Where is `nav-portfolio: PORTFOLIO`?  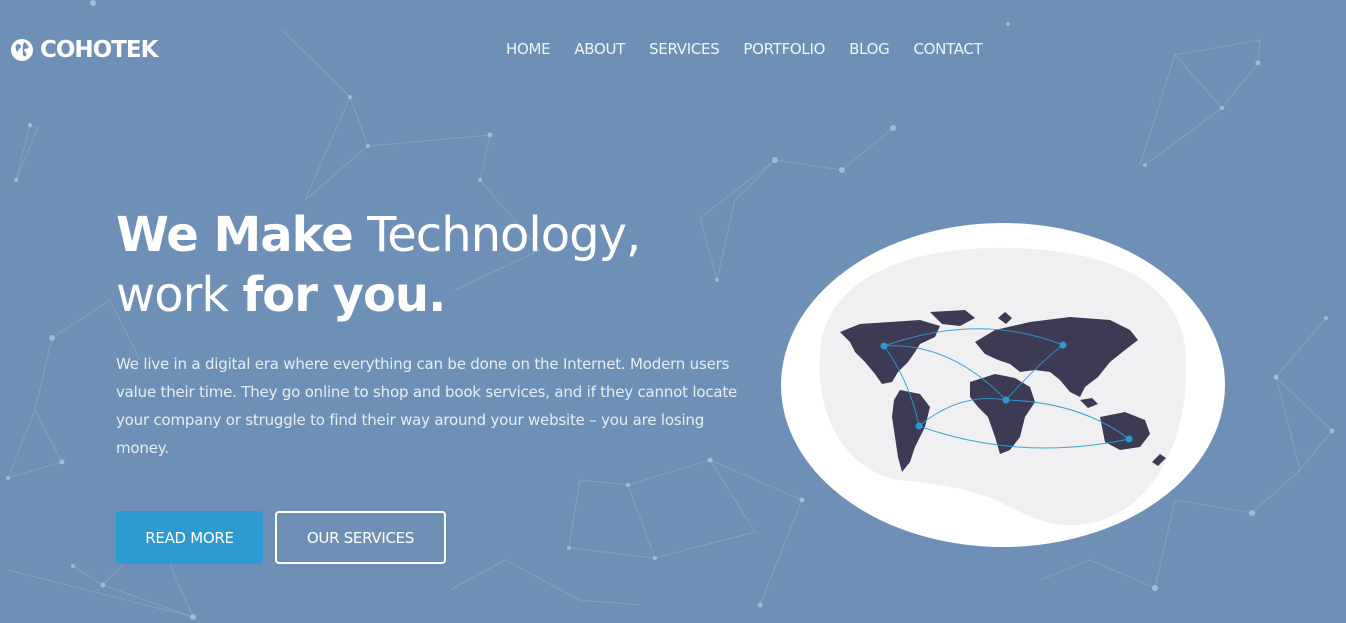
nav-portfolio: PORTFOLIO is located at coordinates (784, 49).